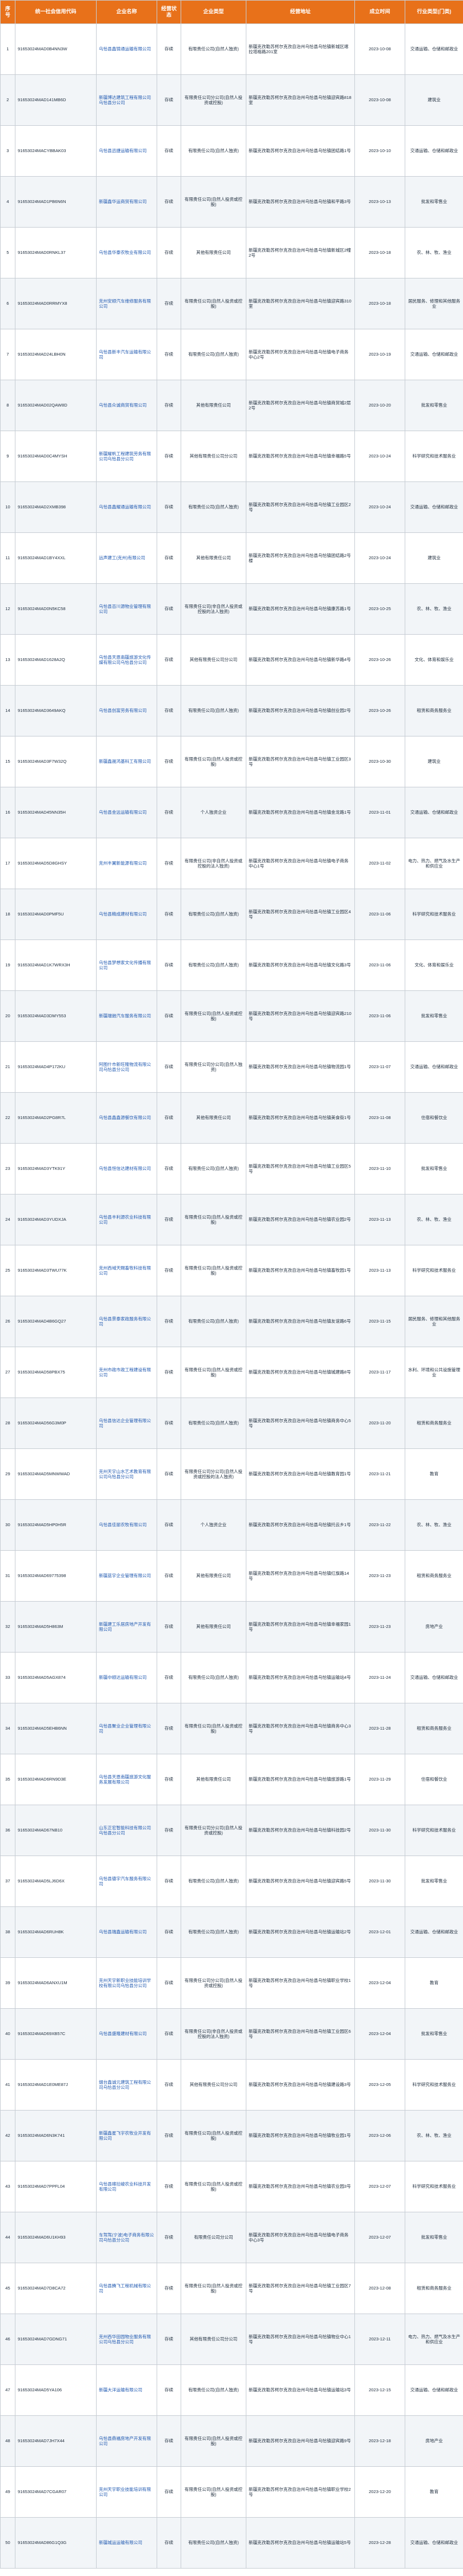  Describe the element at coordinates (380, 1321) in the screenshot. I see `founded-date: 2023-11-15` at that location.